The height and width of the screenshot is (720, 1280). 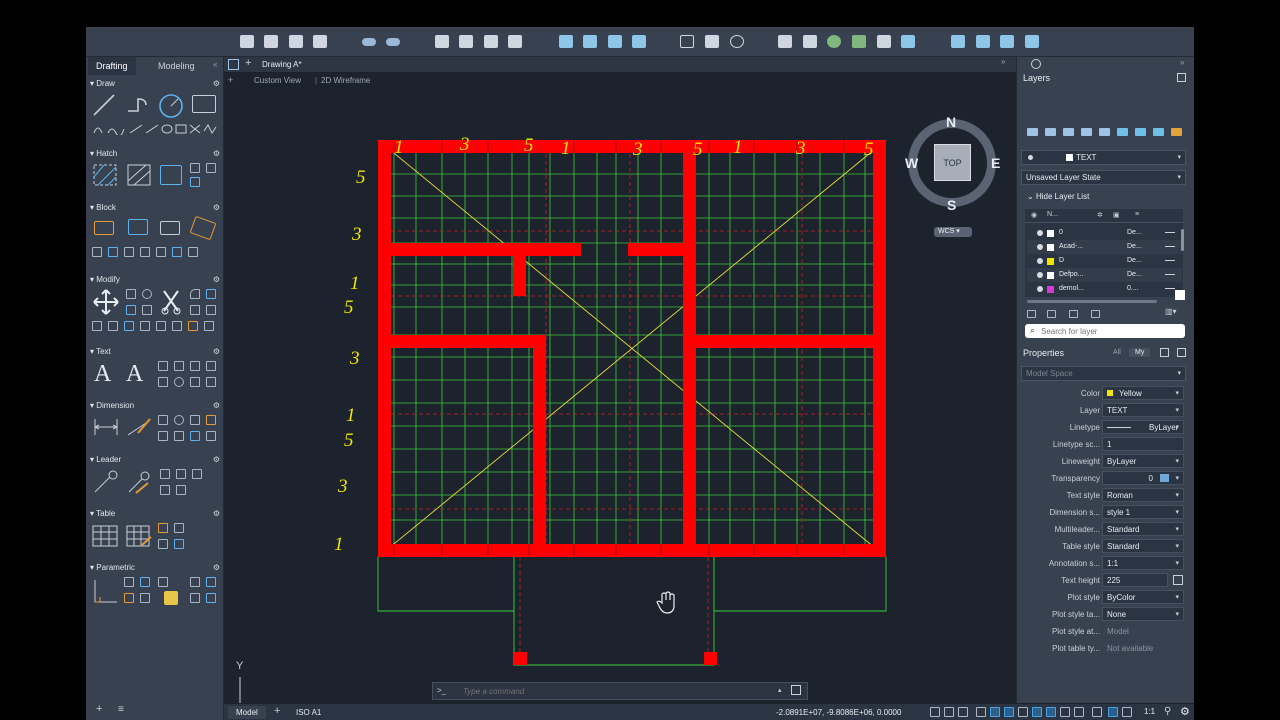 I want to click on property-value-select: TEXT ▾, so click(x=1143, y=410).